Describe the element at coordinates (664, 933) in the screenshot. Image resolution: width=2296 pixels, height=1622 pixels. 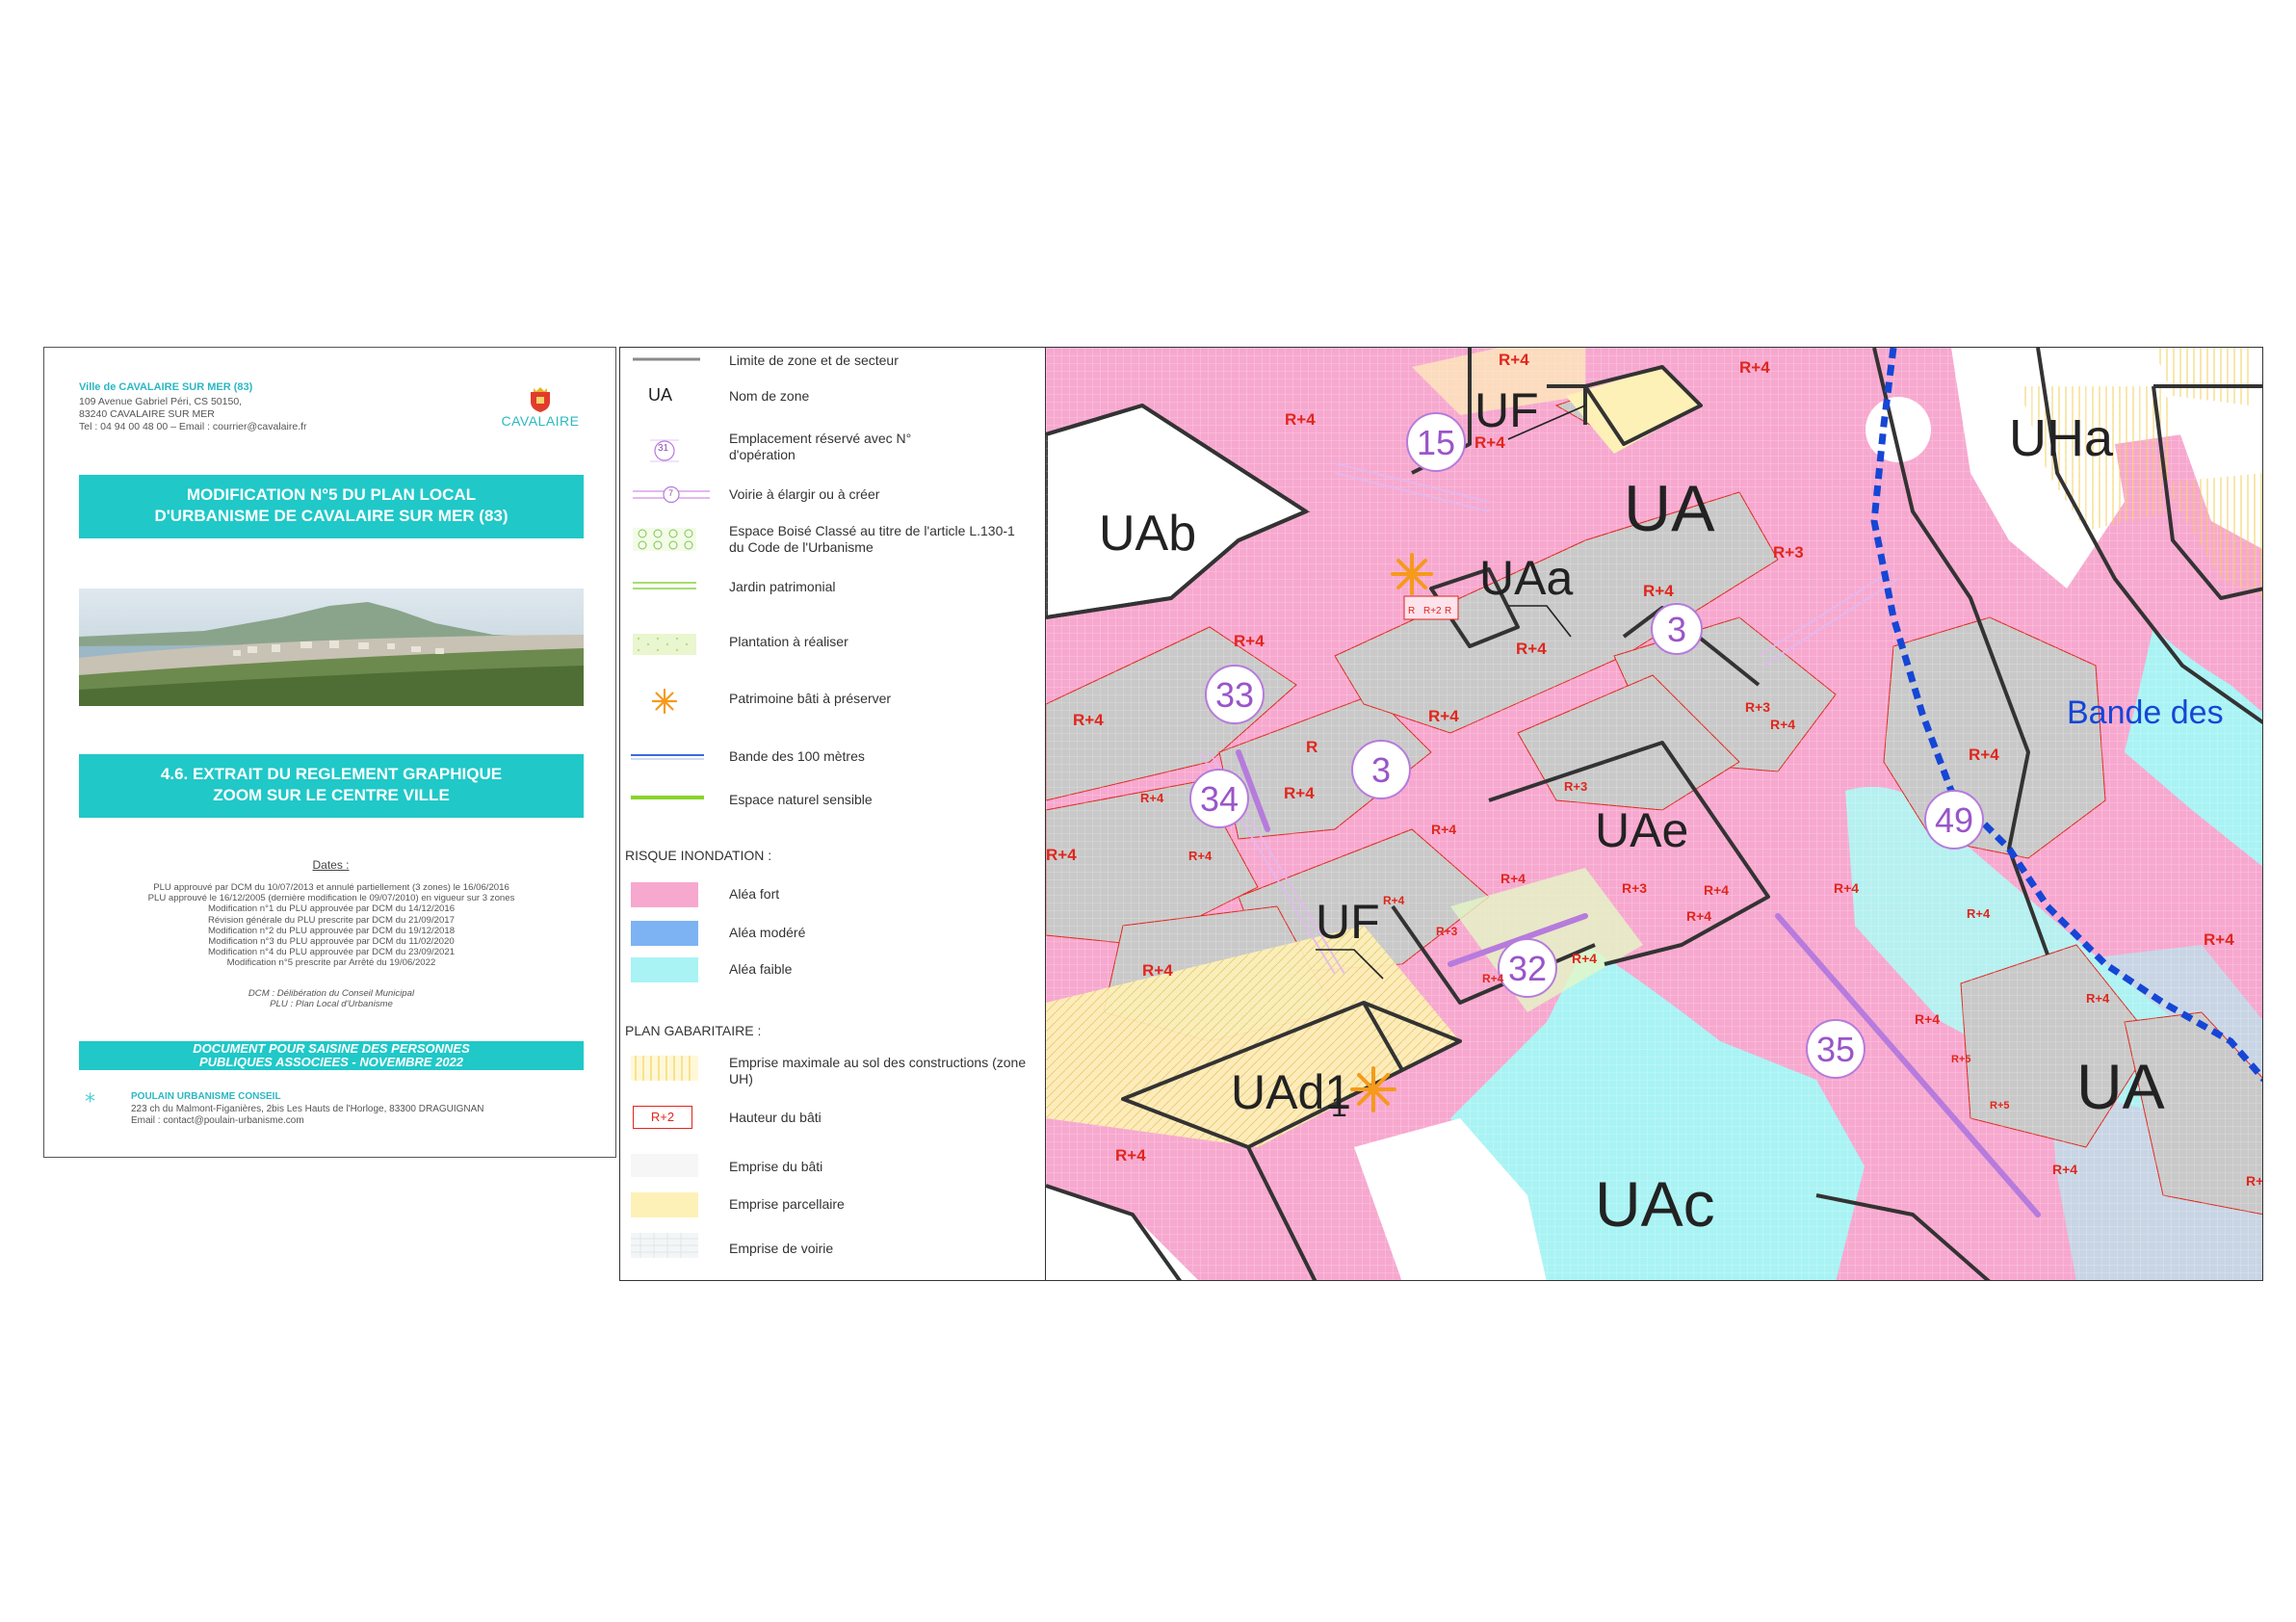
I see `flood-moderate-swatch` at that location.